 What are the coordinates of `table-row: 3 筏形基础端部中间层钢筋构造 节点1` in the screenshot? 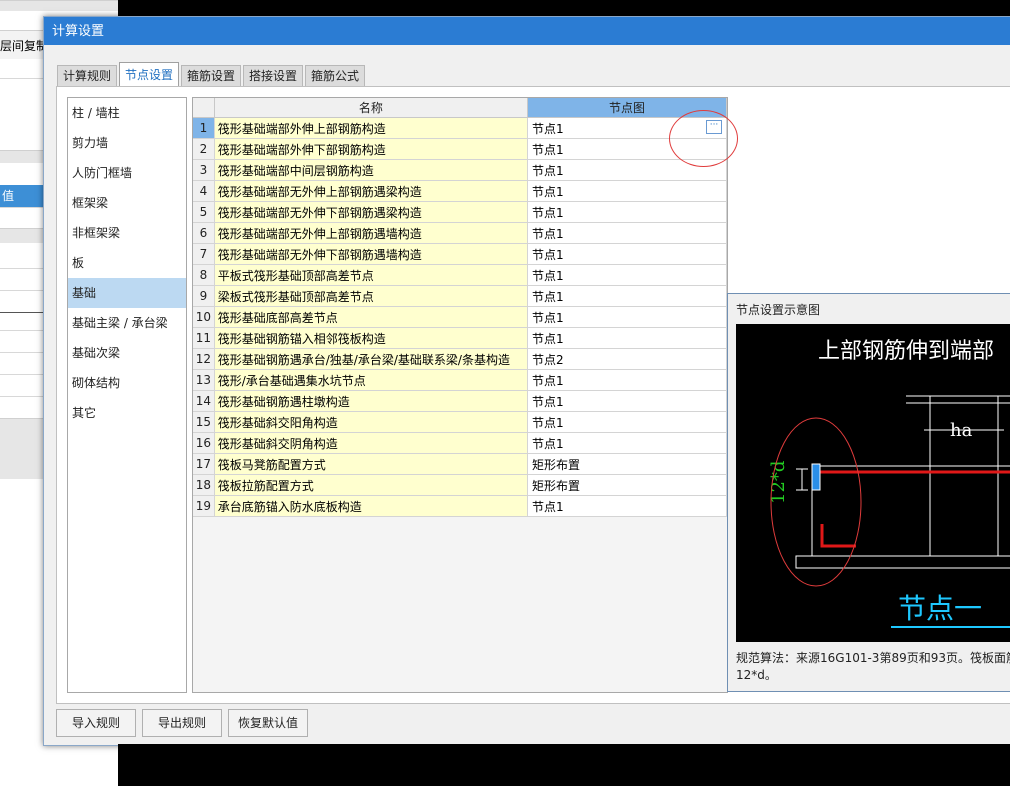 It's located at (460, 170).